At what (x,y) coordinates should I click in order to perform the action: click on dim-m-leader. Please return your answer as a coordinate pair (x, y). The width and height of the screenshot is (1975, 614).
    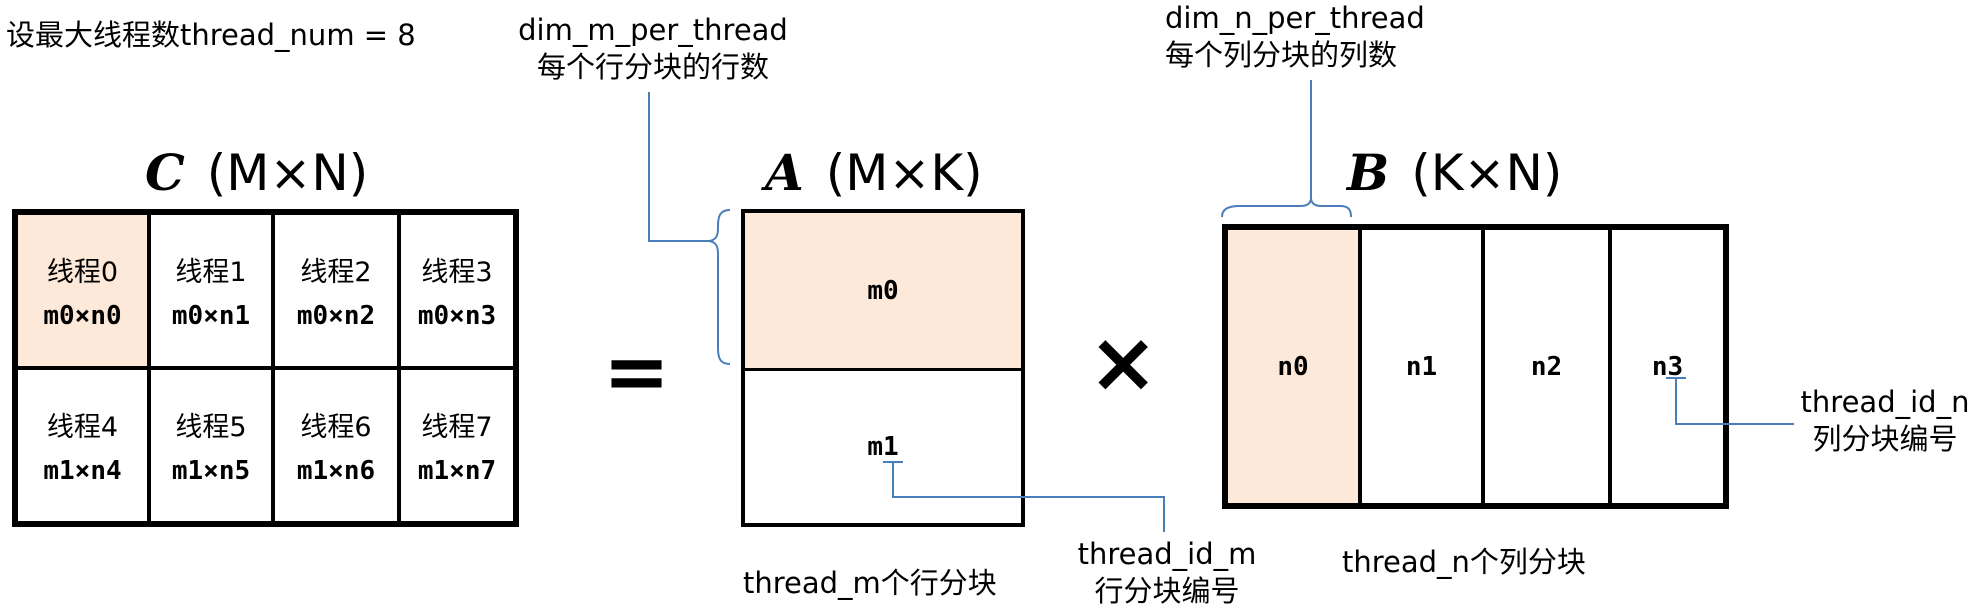
    Looking at the image, I should click on (678, 167).